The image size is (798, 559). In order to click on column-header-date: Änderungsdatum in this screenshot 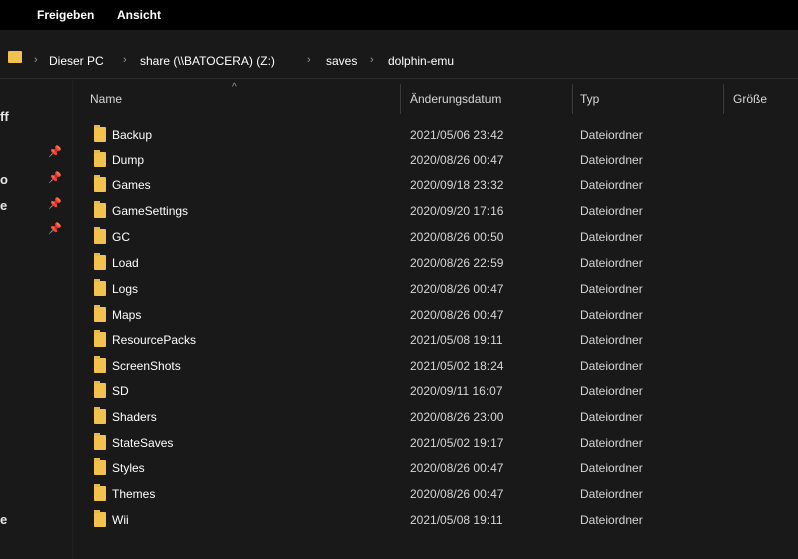, I will do `click(455, 99)`.